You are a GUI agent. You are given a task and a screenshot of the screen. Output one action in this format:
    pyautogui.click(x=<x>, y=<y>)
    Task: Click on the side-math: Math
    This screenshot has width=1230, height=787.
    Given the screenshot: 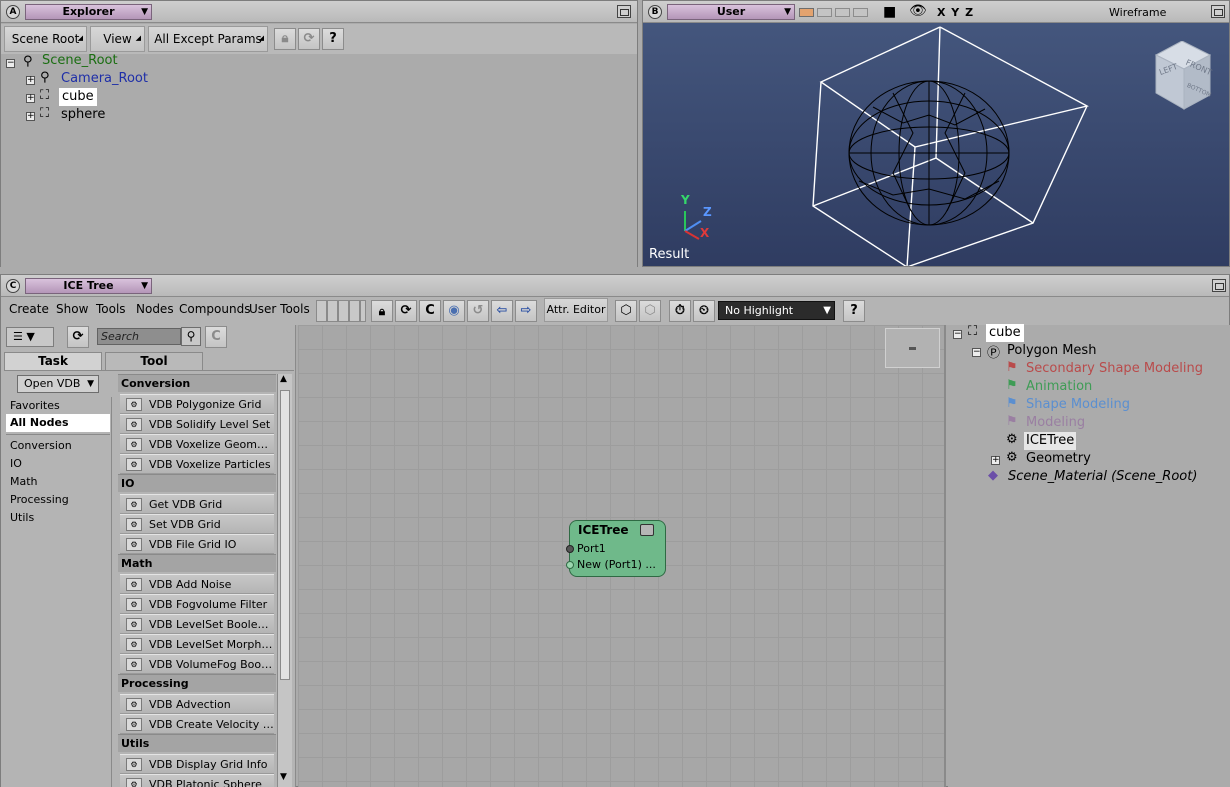 What is the action you would take?
    pyautogui.click(x=24, y=482)
    